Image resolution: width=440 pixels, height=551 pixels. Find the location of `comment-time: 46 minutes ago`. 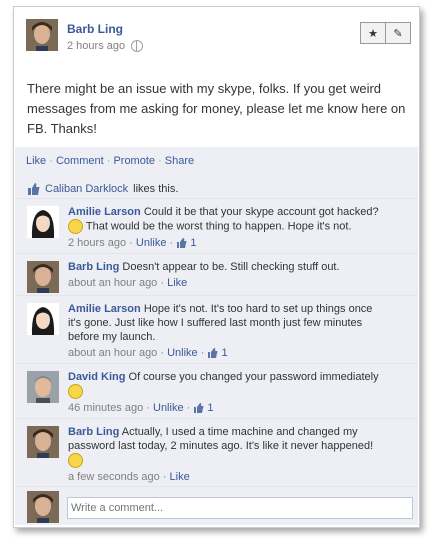

comment-time: 46 minutes ago is located at coordinates (105, 408).